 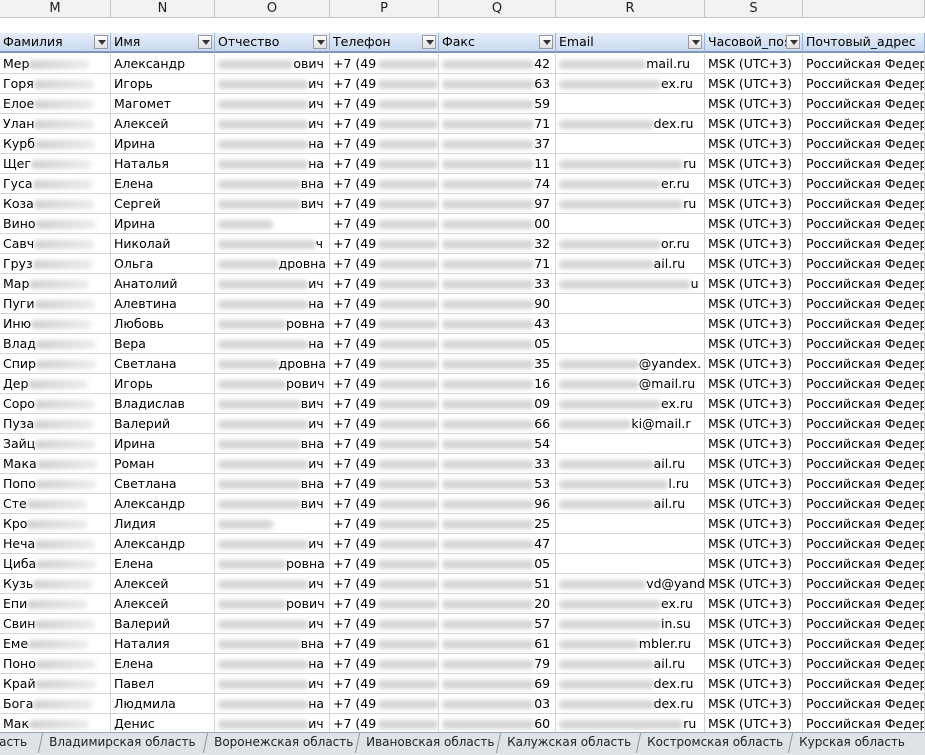 What do you see at coordinates (55, 324) in the screenshot?
I see `table-cell: Иню` at bounding box center [55, 324].